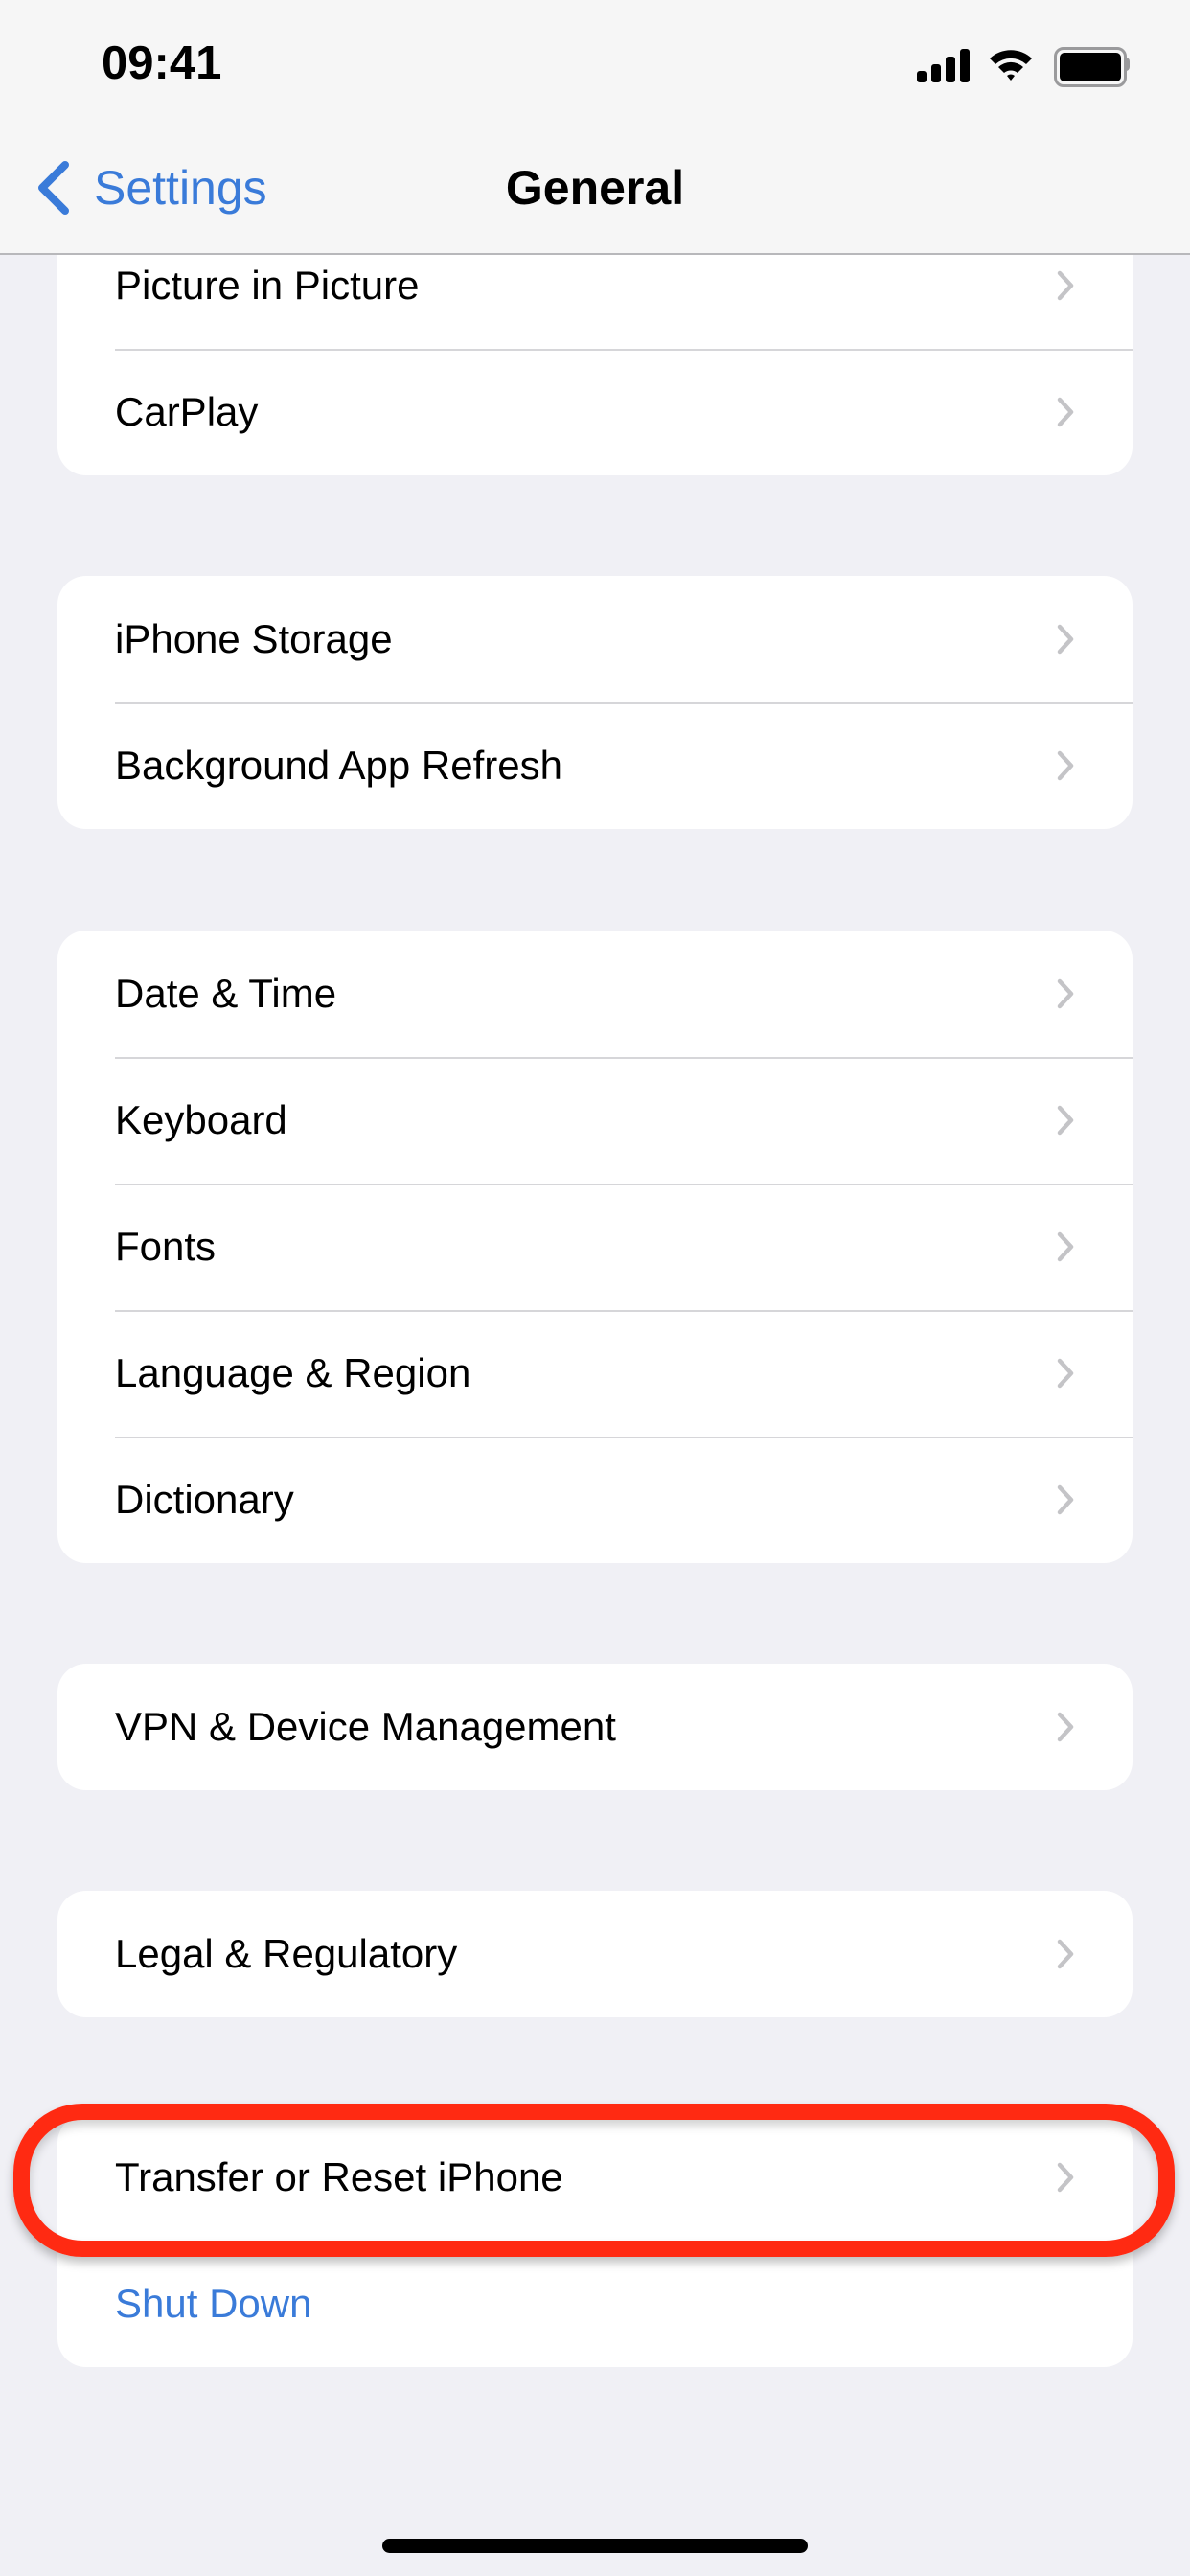 This screenshot has height=2576, width=1190. I want to click on settings-group: Transfer or Reset iPhone Shut Down, so click(595, 2240).